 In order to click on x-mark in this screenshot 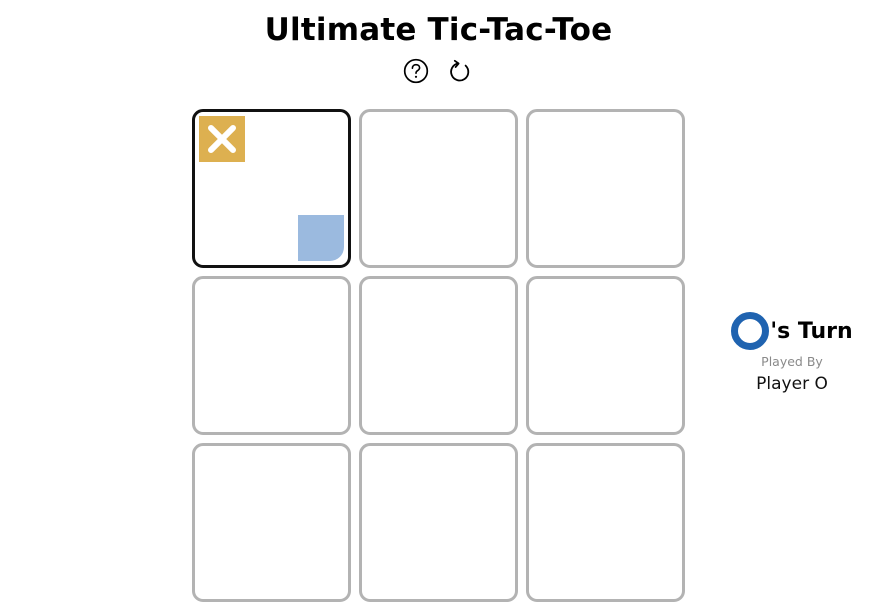, I will do `click(222, 139)`.